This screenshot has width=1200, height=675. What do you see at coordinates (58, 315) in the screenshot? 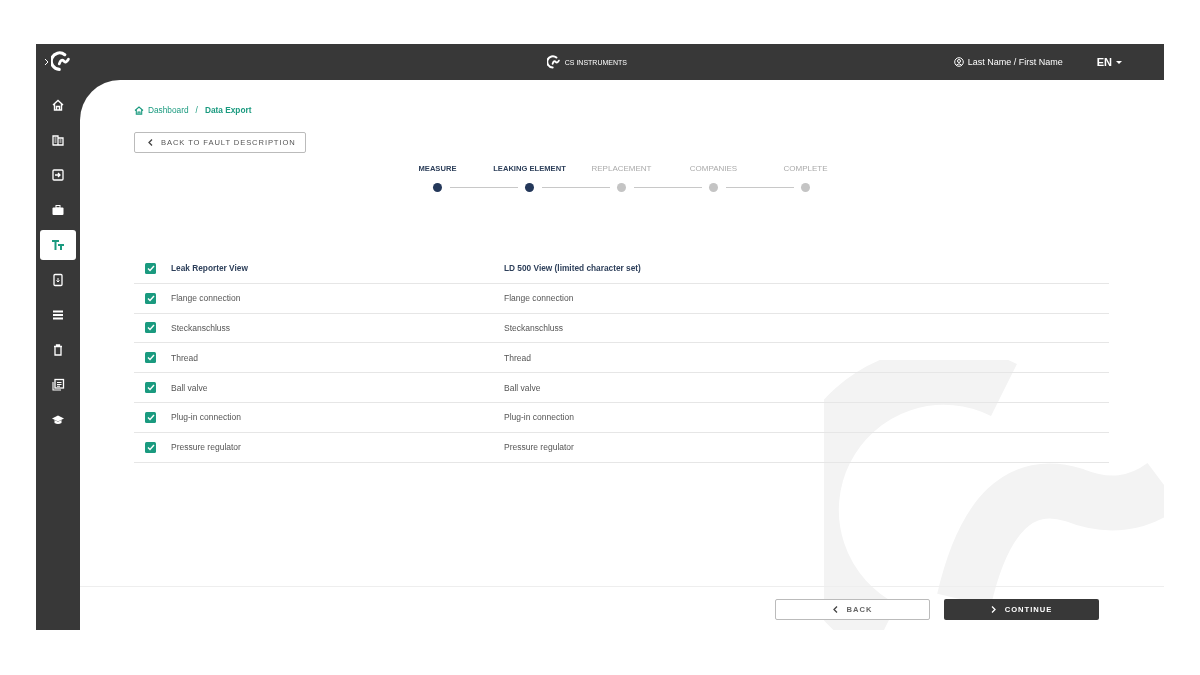
I see `list-icon` at bounding box center [58, 315].